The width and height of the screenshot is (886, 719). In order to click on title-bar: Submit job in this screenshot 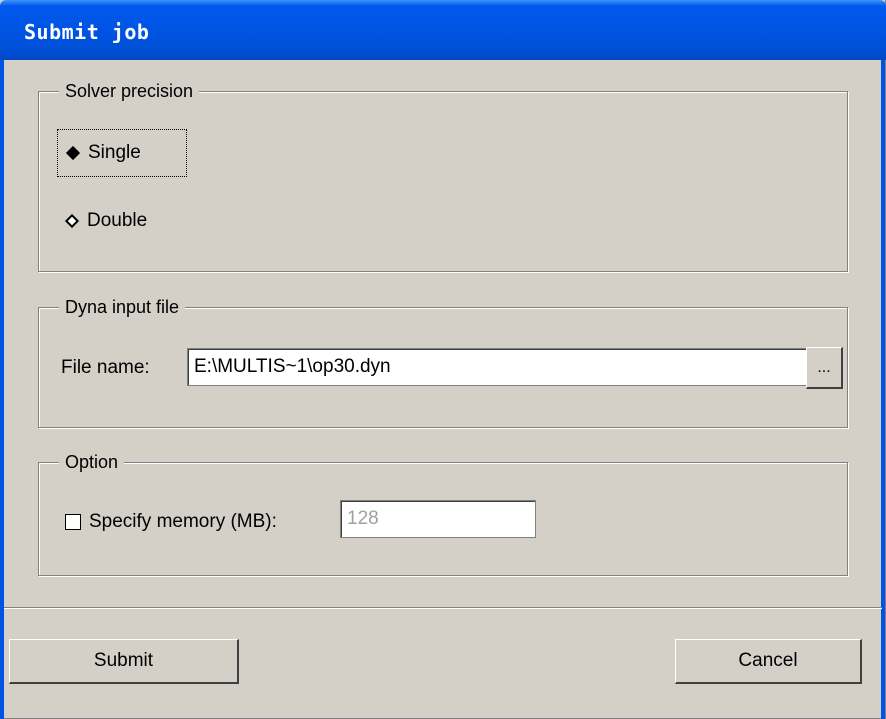, I will do `click(443, 30)`.